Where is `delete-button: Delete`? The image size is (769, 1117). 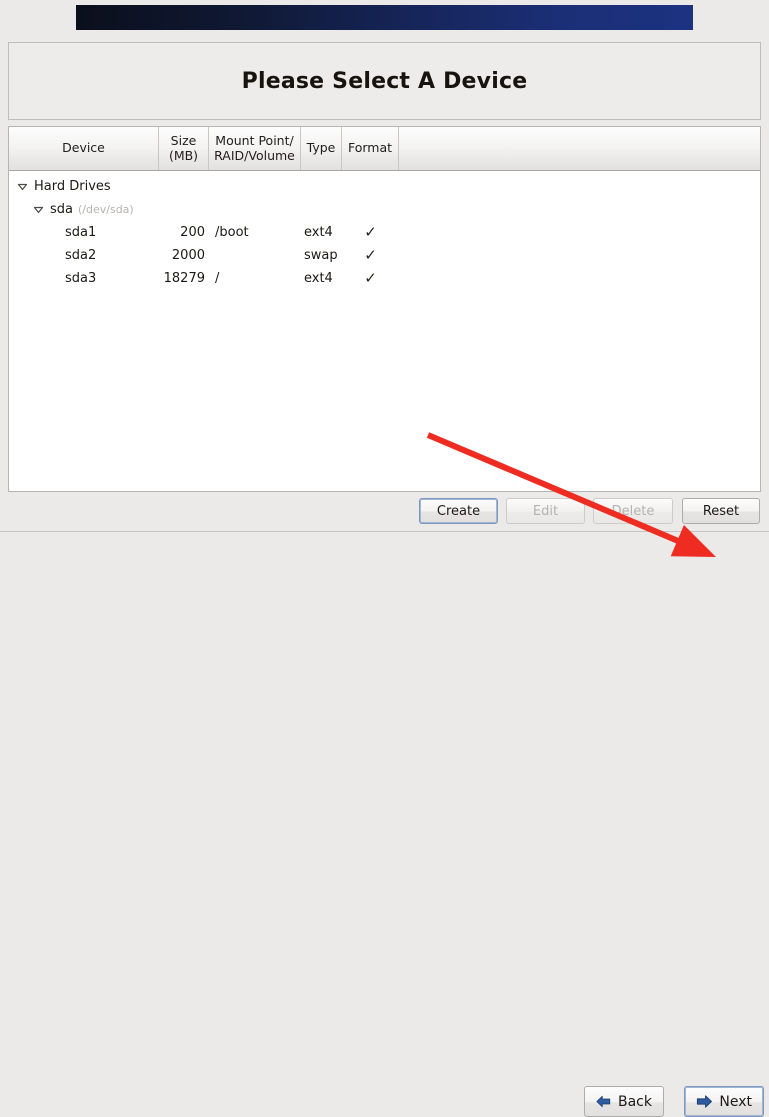 delete-button: Delete is located at coordinates (633, 511).